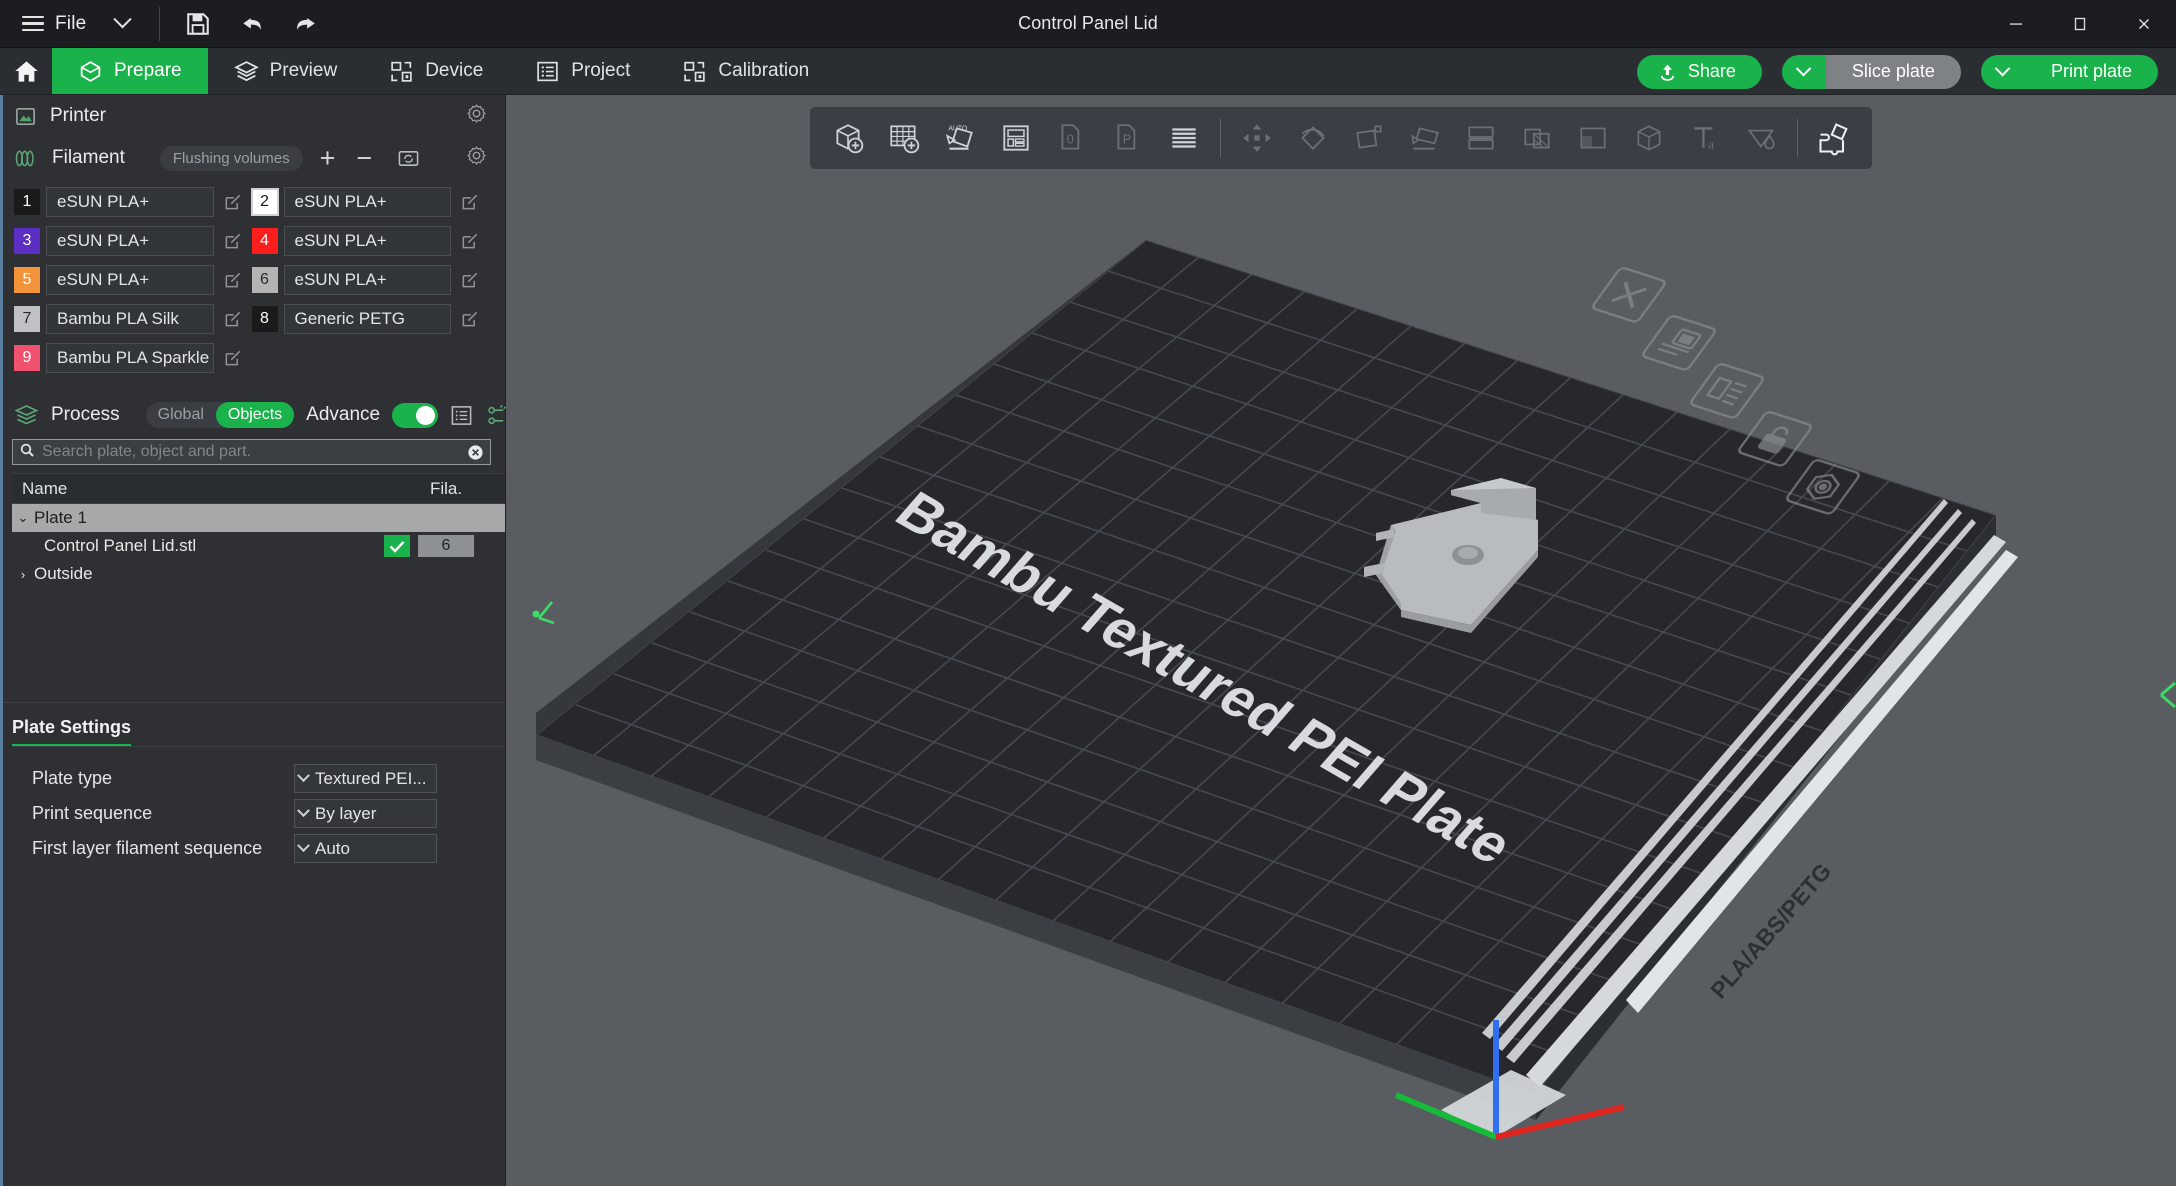 The image size is (2176, 1186). What do you see at coordinates (181, 415) in the screenshot?
I see `process-scope-global: Global` at bounding box center [181, 415].